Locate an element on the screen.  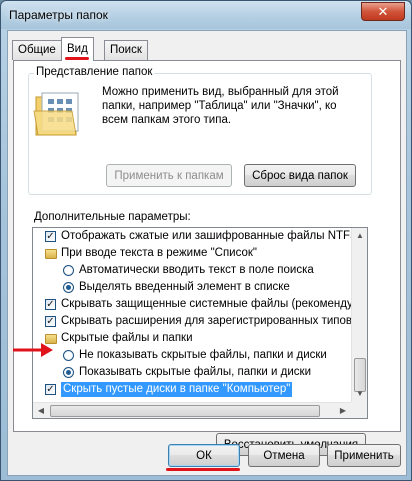
tab-general: Общие is located at coordinates (37, 50).